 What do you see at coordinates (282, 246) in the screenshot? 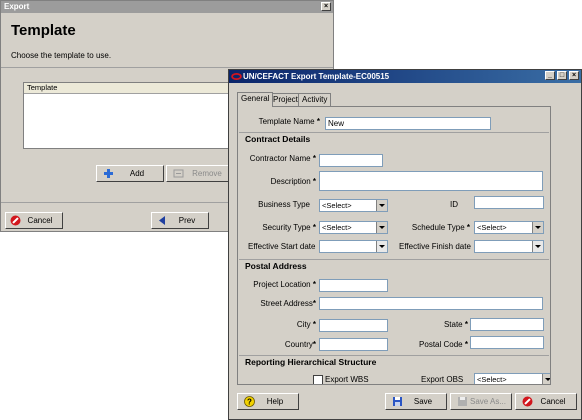
I see `effective-start-label: Effective Start date` at bounding box center [282, 246].